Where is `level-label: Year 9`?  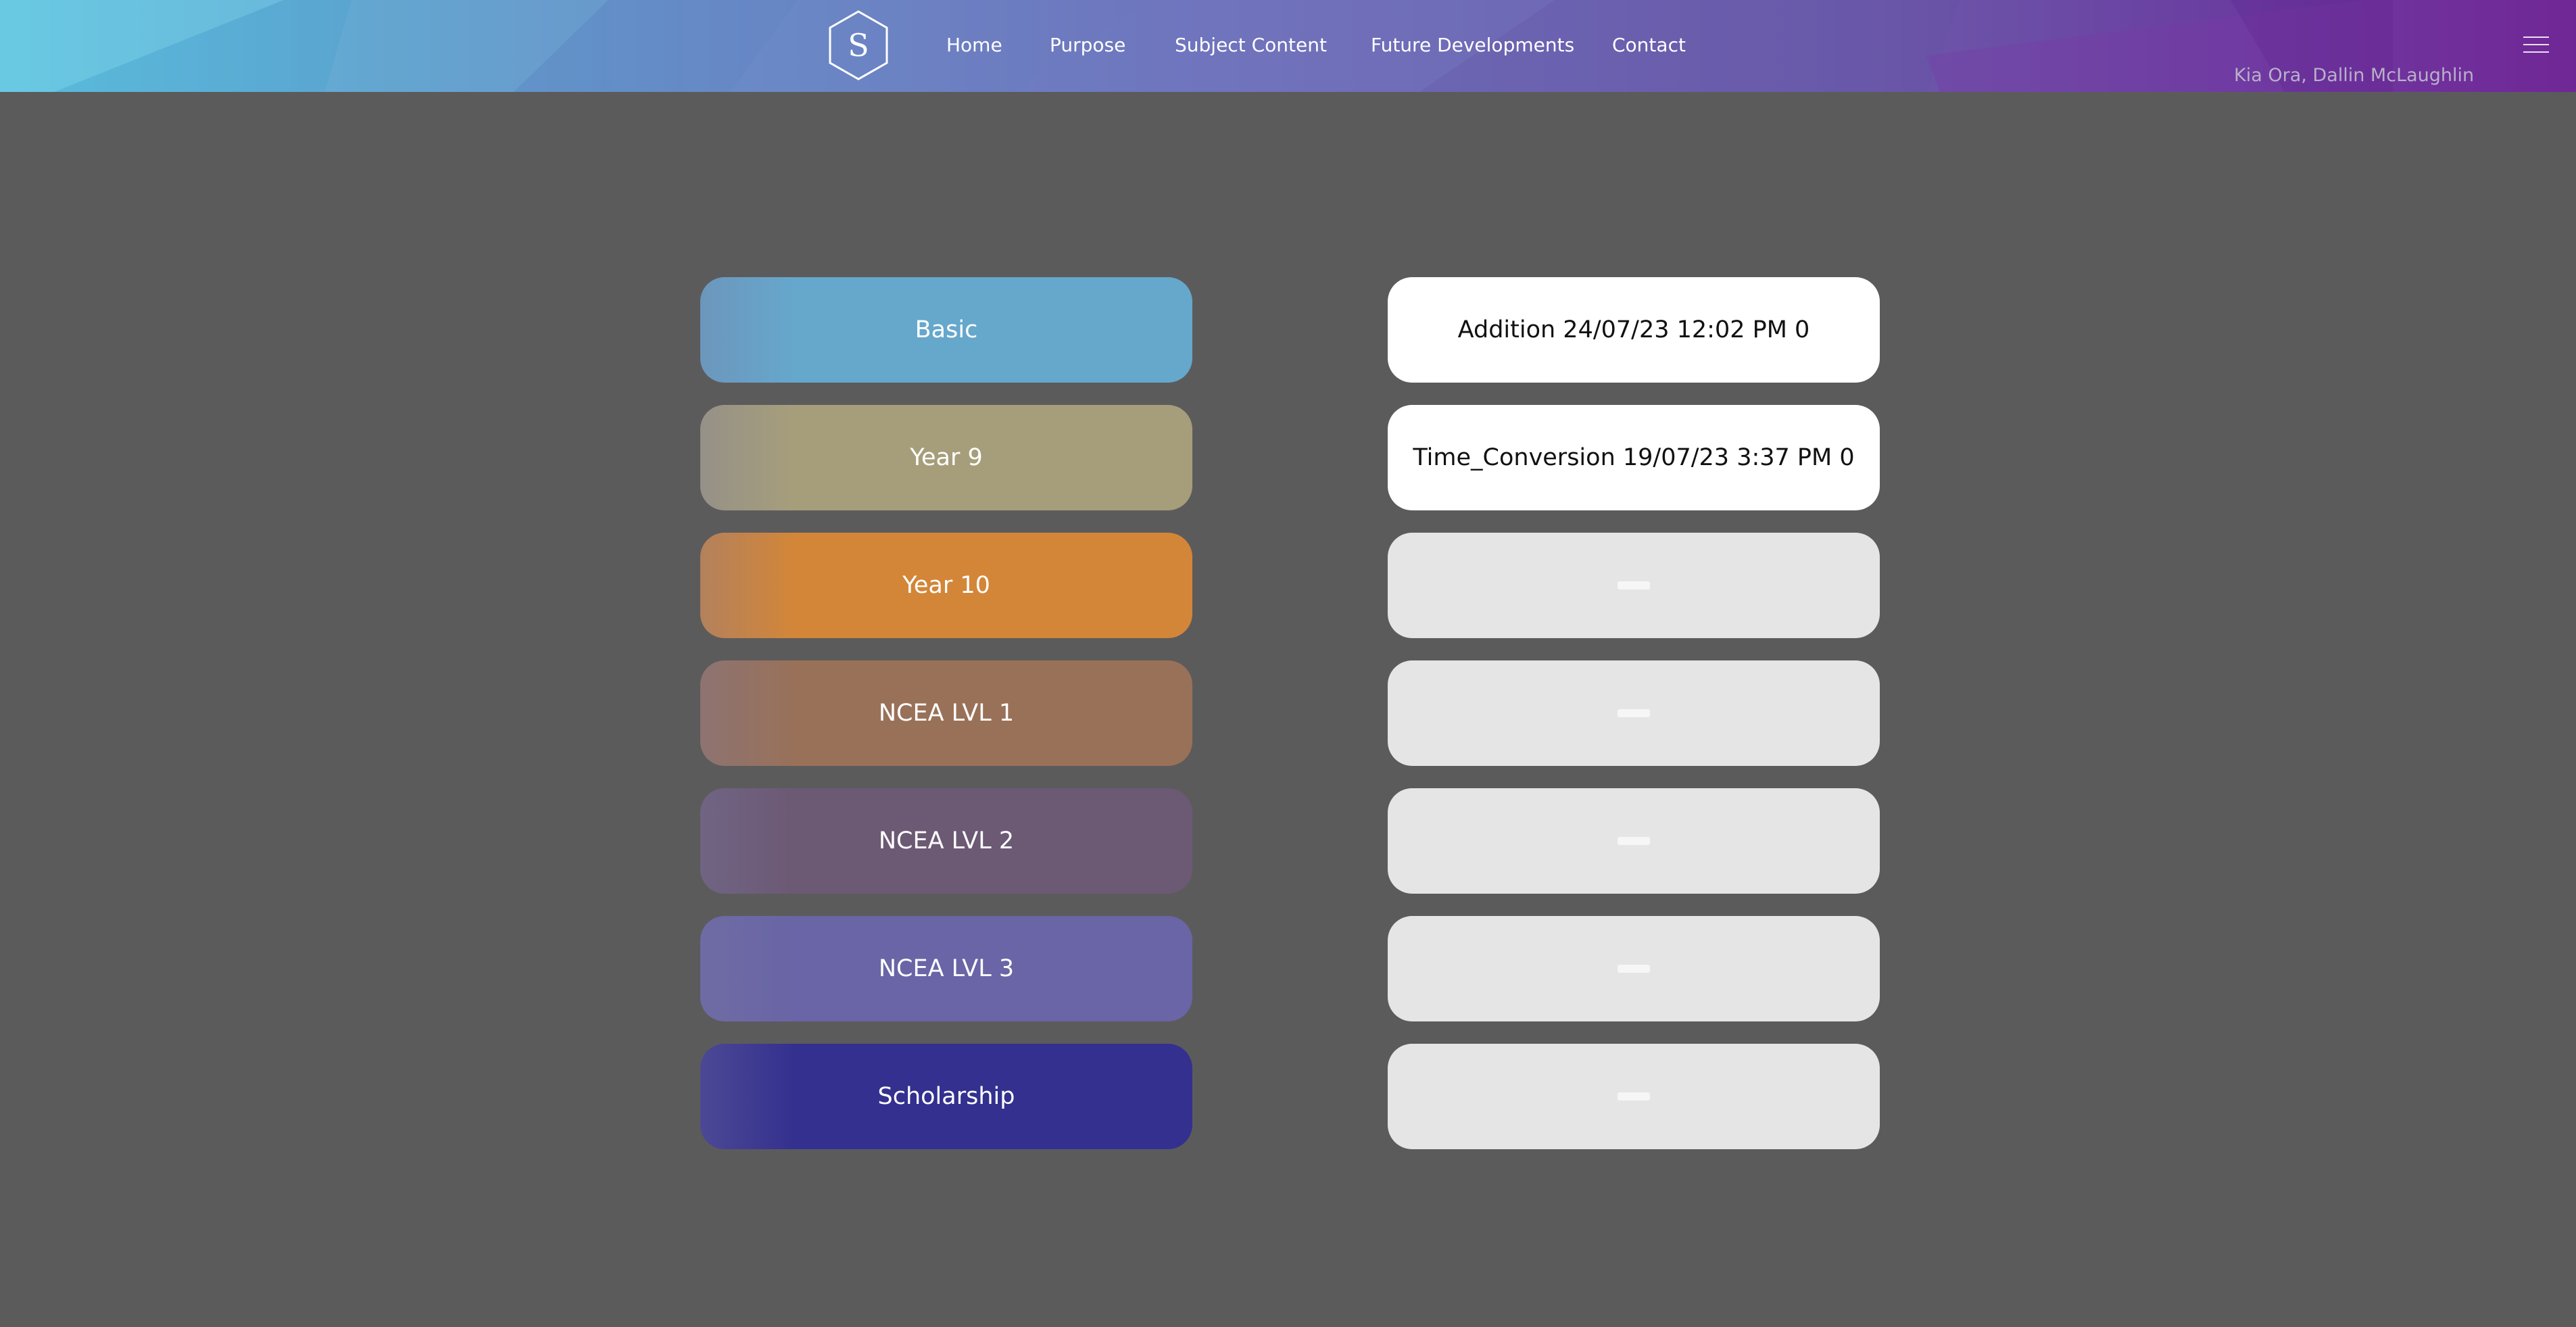
level-label: Year 9 is located at coordinates (946, 457).